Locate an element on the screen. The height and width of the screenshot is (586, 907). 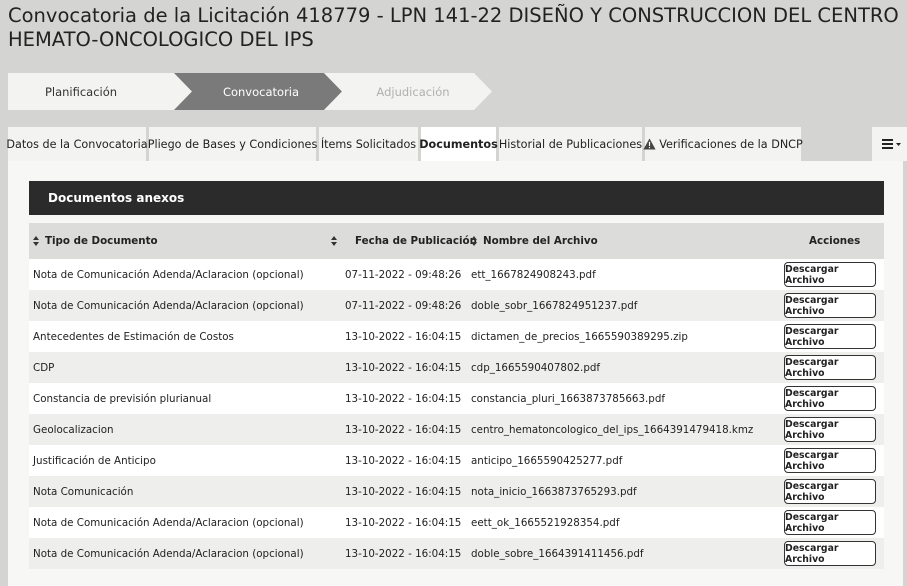
step-adjudicacion: Adjudicación is located at coordinates (408, 91).